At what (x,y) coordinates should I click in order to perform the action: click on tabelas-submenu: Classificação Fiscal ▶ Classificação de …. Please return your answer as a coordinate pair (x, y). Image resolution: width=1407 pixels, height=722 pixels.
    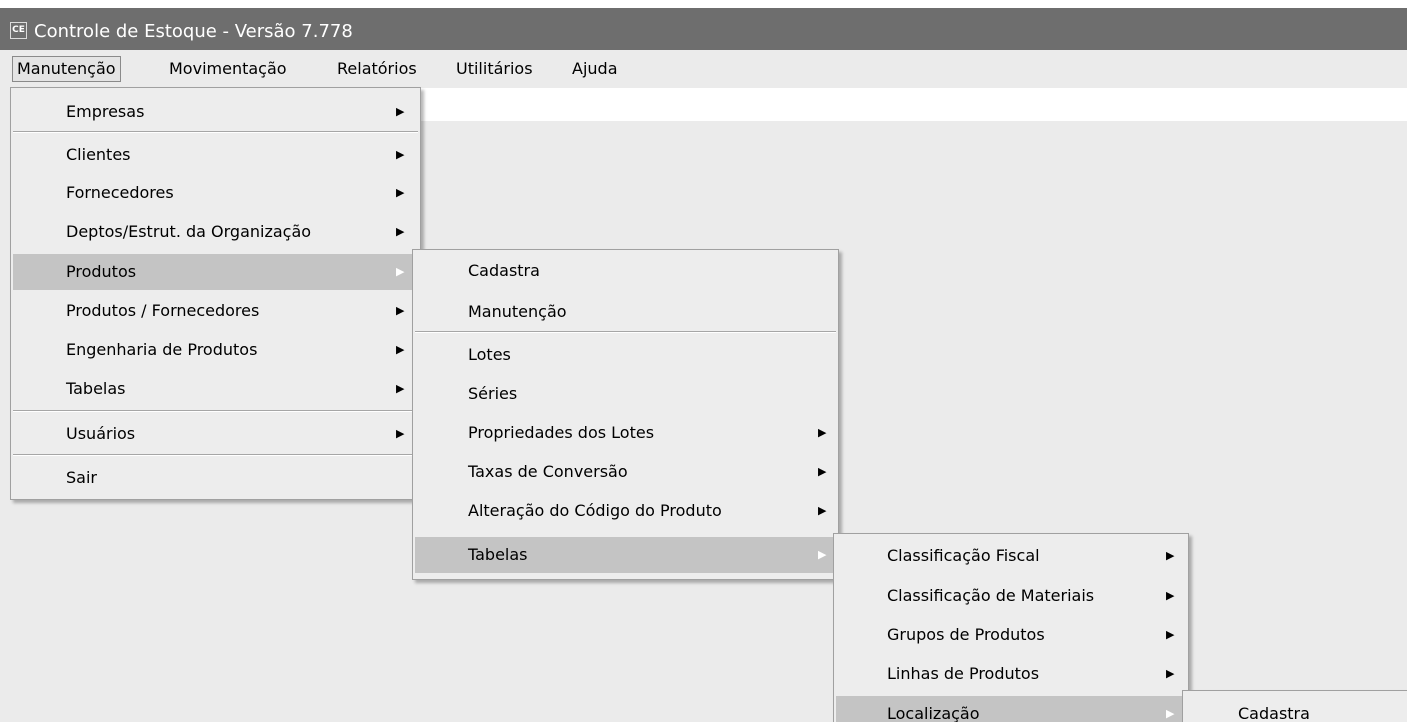
    Looking at the image, I should click on (1011, 627).